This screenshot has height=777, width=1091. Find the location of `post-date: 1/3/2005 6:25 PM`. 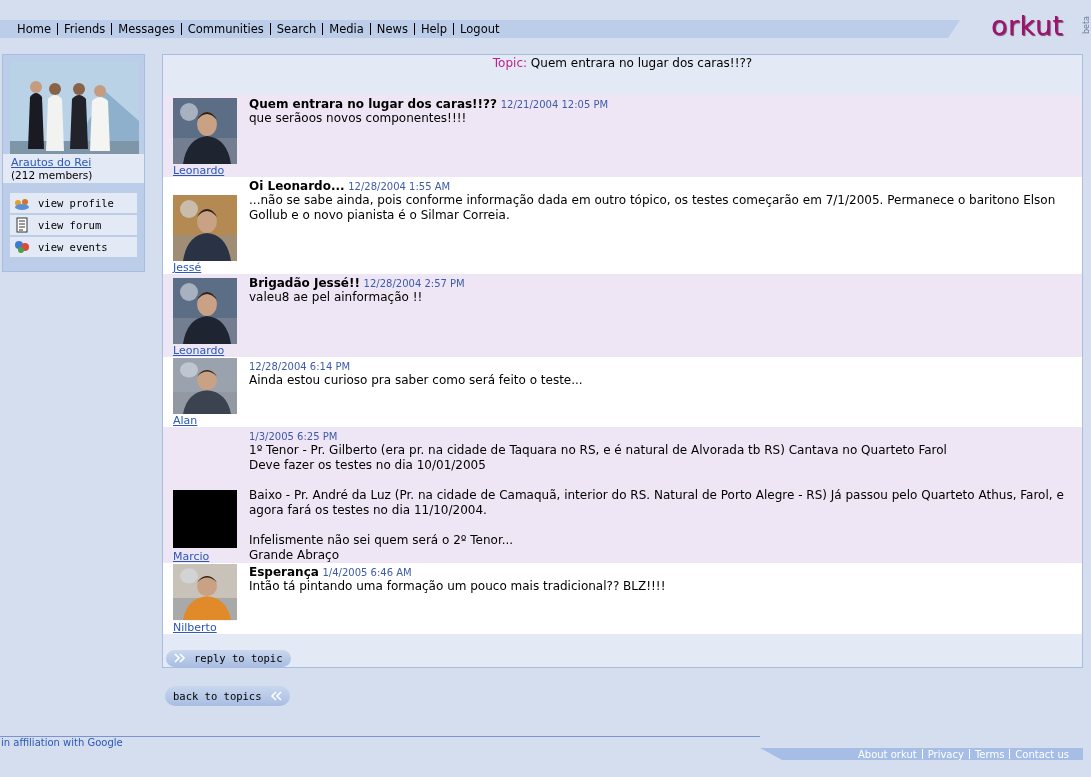

post-date: 1/3/2005 6:25 PM is located at coordinates (293, 437).